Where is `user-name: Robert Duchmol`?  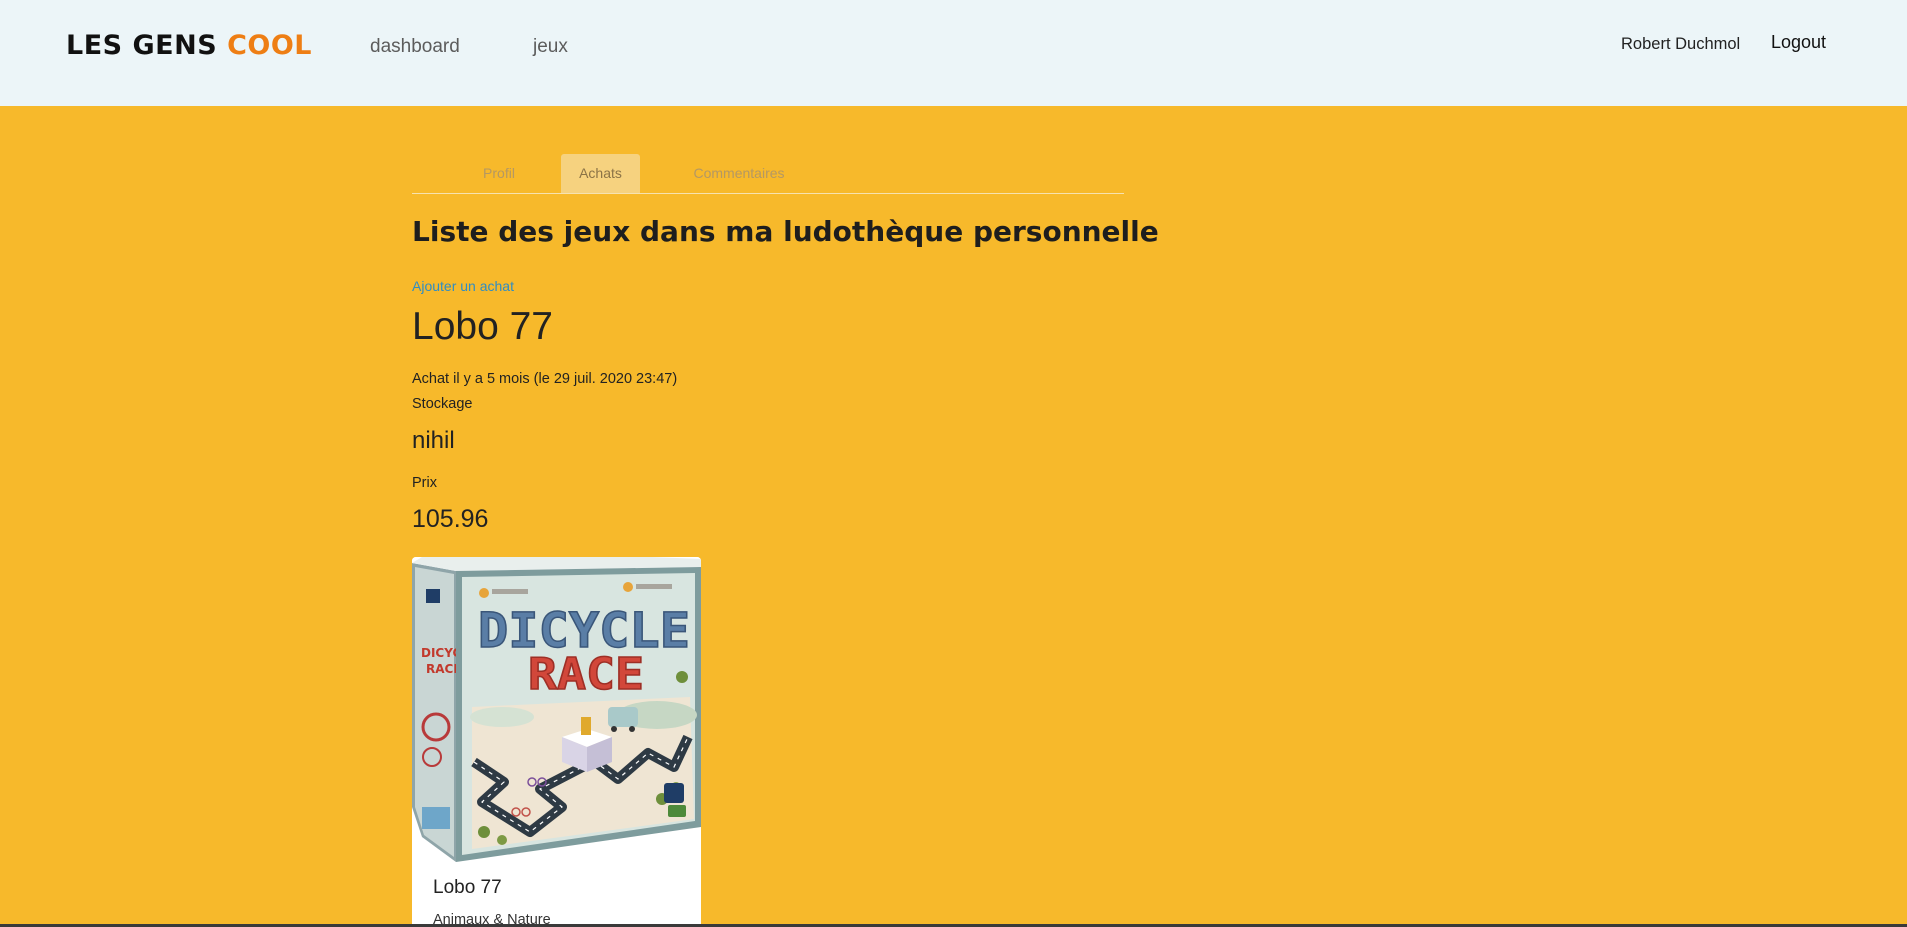 user-name: Robert Duchmol is located at coordinates (1680, 44).